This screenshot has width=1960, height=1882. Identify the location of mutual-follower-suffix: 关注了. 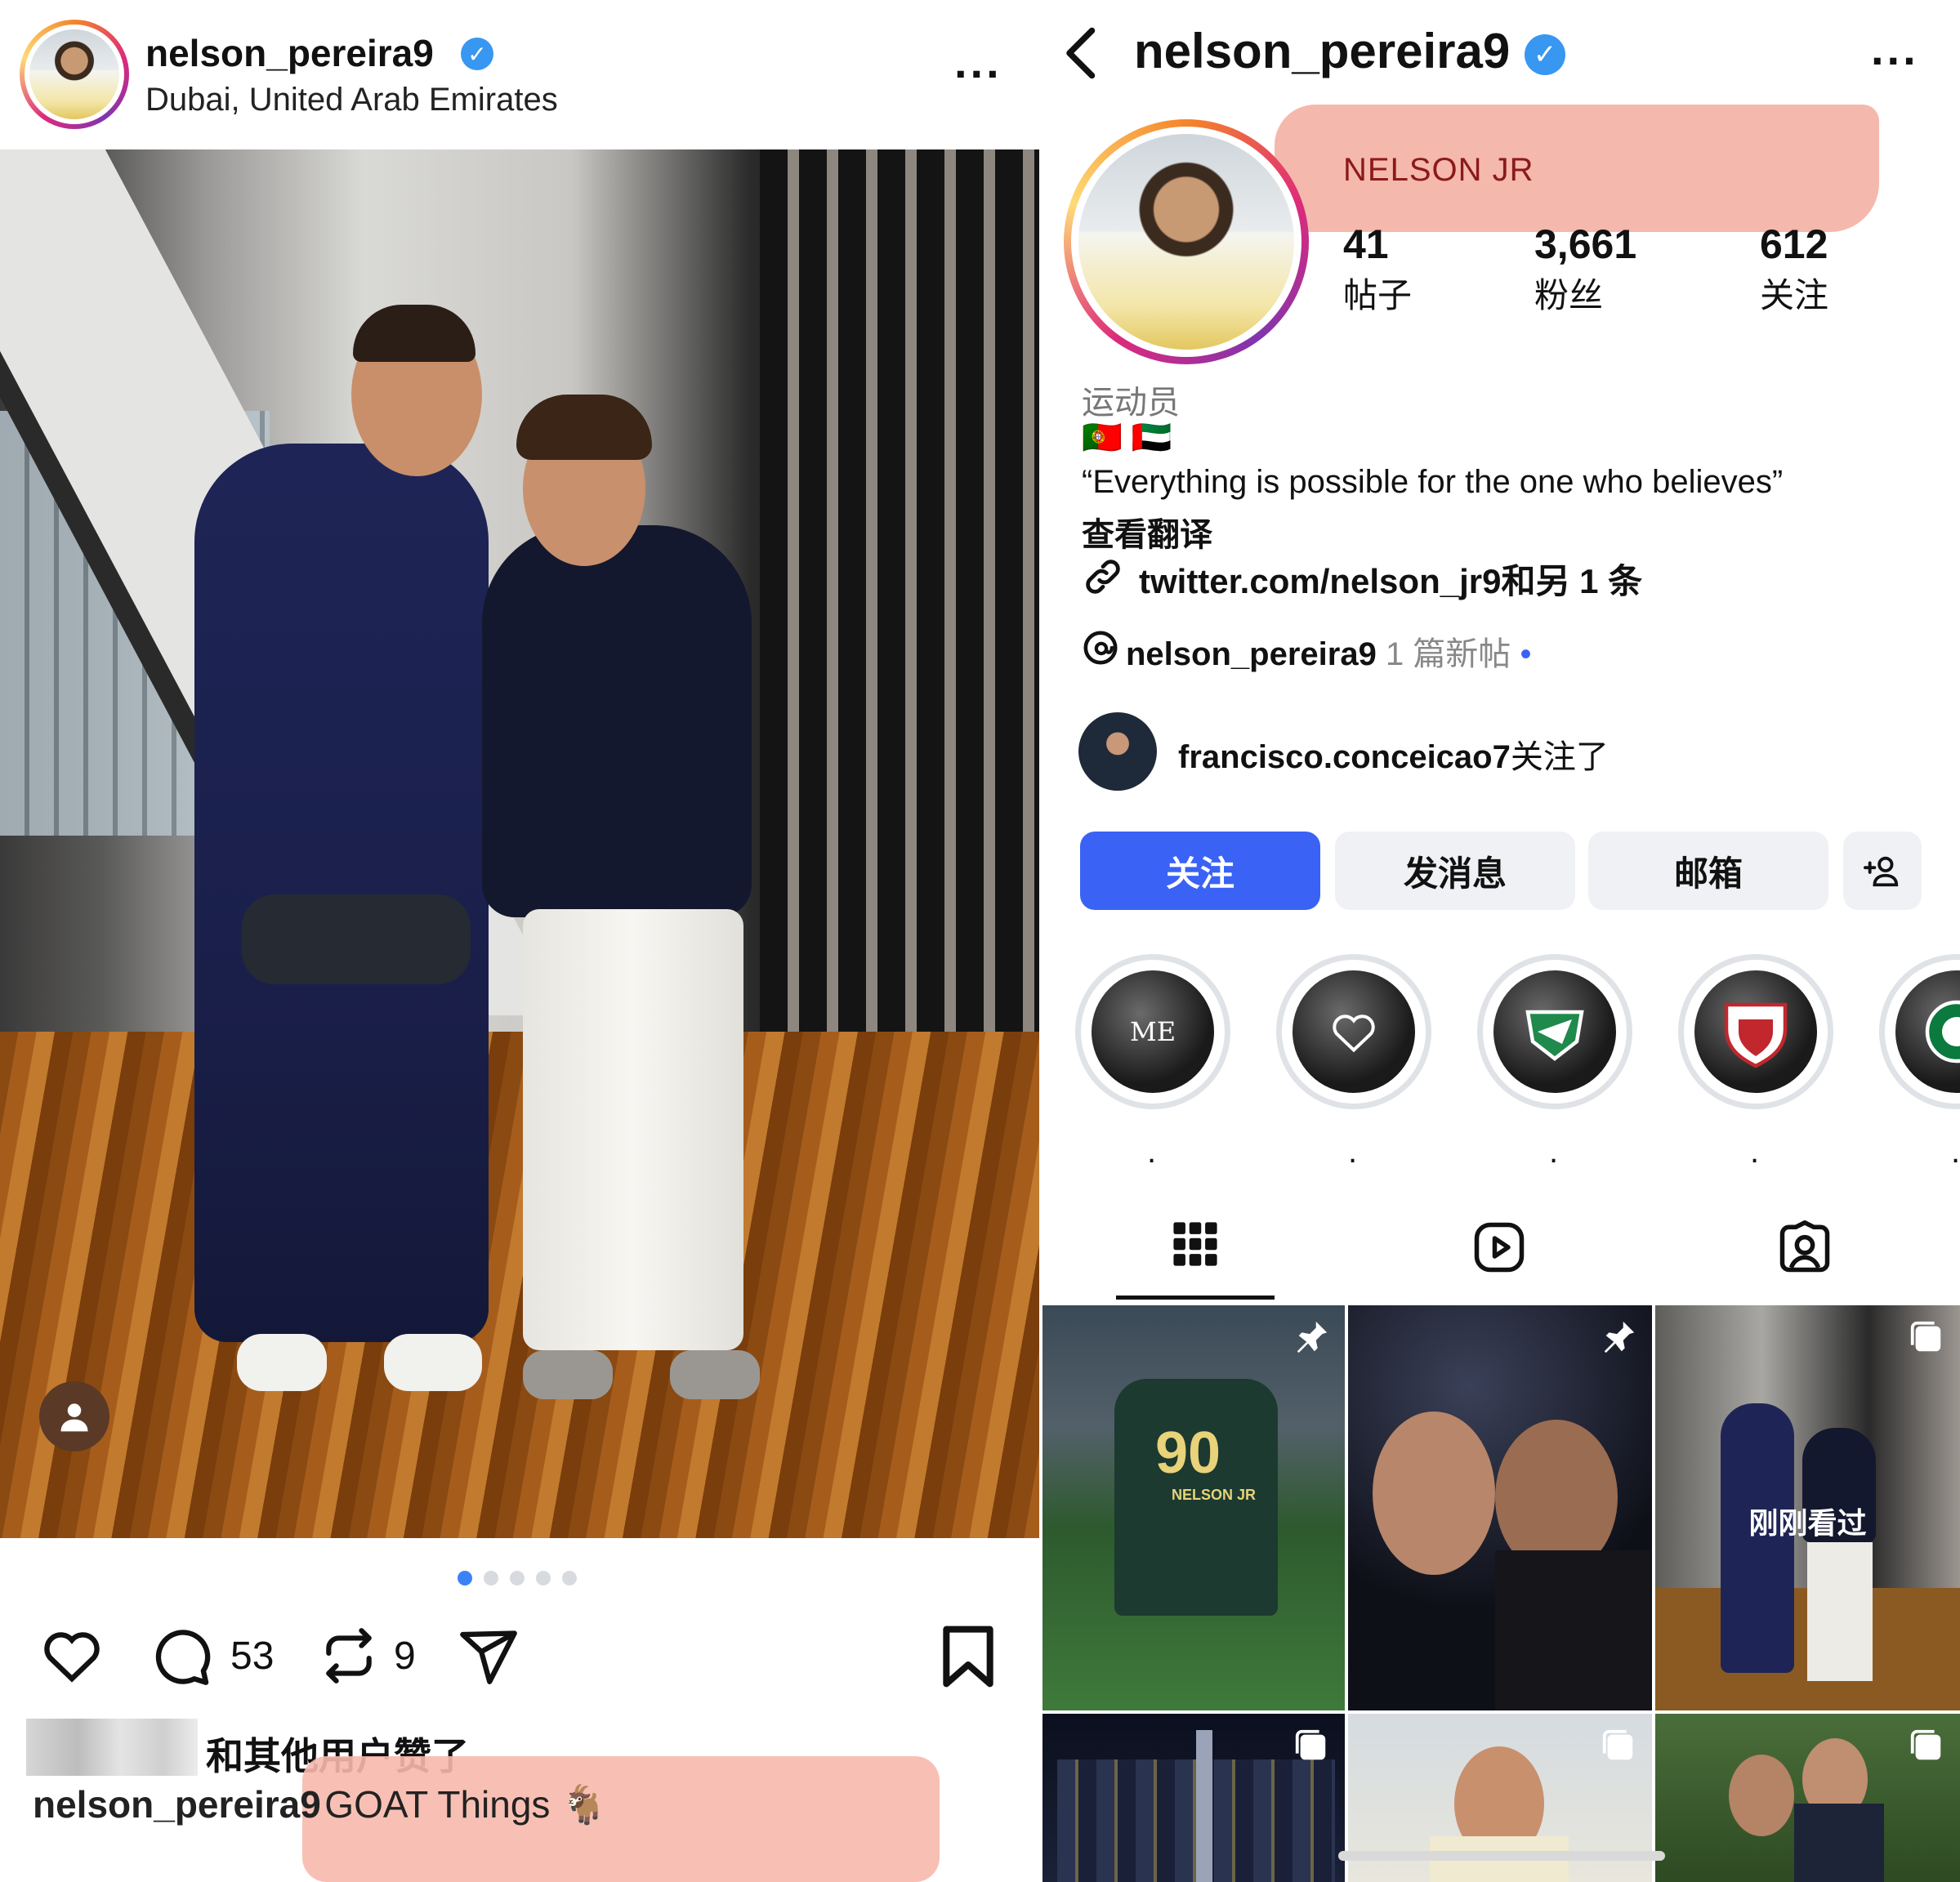
(1559, 757).